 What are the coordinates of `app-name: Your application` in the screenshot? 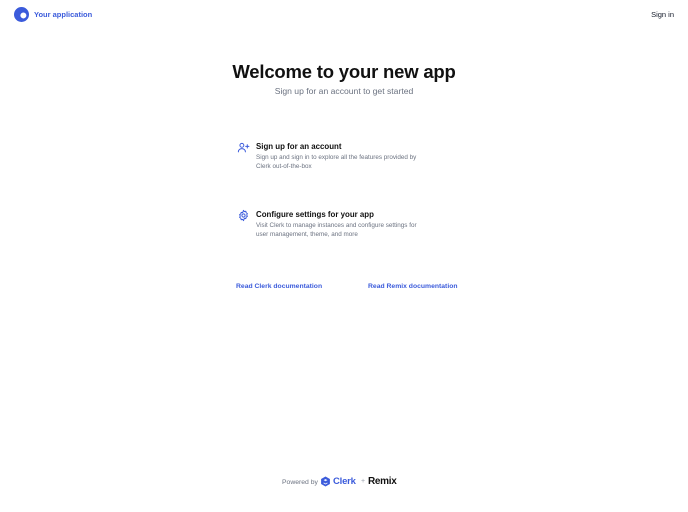 It's located at (63, 14).